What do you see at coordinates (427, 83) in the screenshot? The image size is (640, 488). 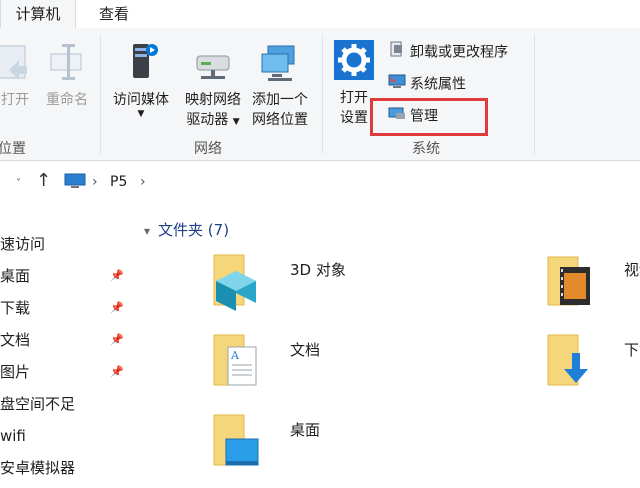 I see `system-properties-button: 系统属性` at bounding box center [427, 83].